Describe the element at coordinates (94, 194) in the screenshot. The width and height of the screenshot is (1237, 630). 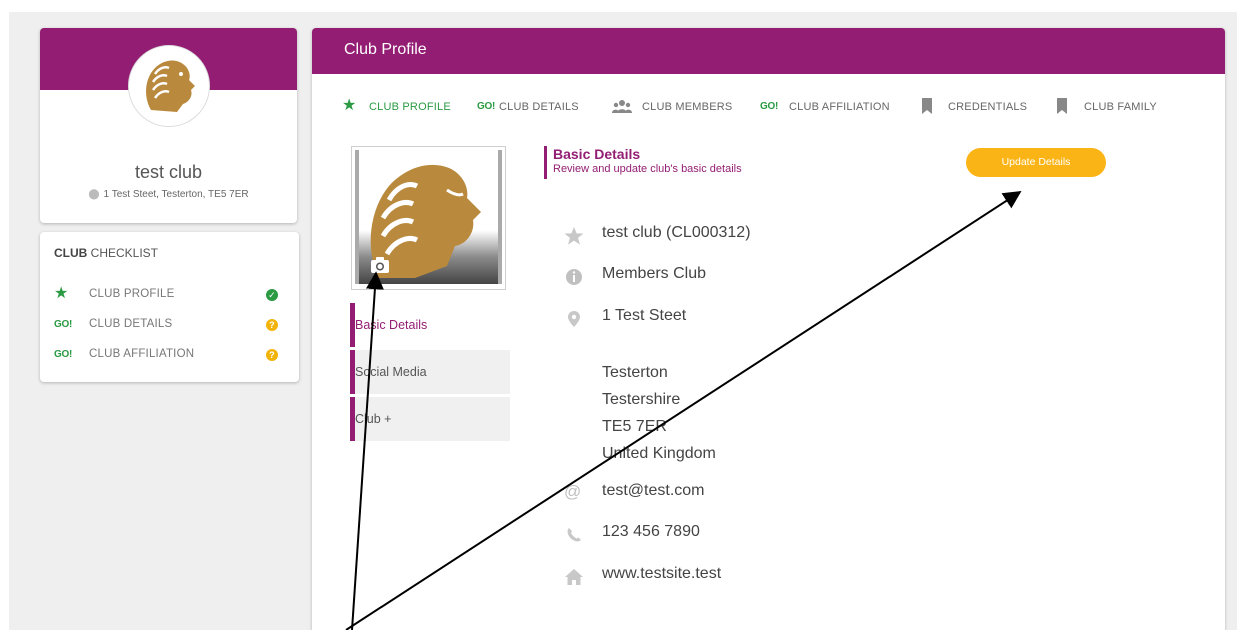
I see `location-pin-icon: ⬤` at that location.